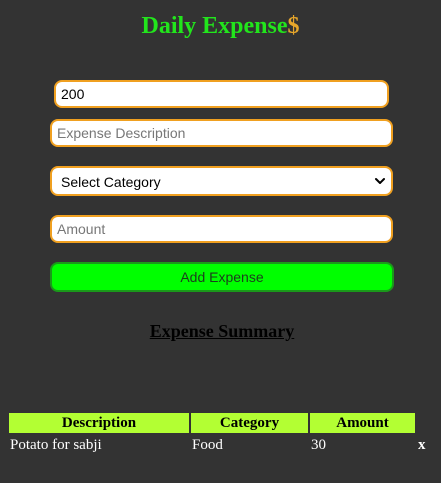 The image size is (441, 483). I want to click on budget-input, so click(221, 94).